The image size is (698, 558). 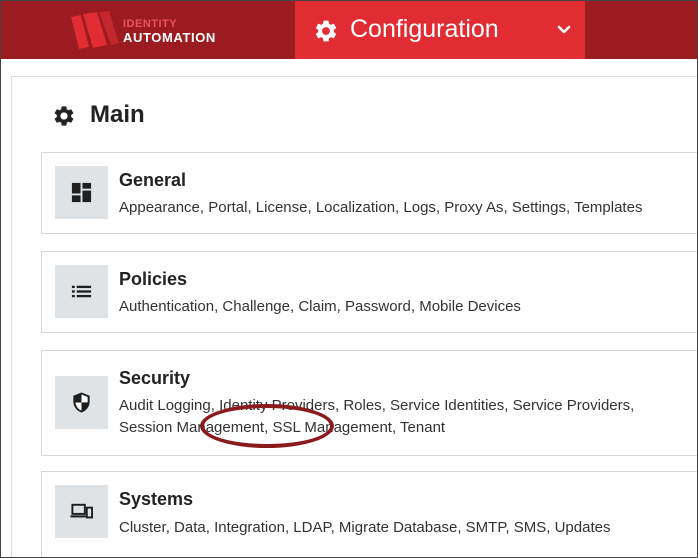 I want to click on card-link-mobile-devices: Mobile Devices, so click(x=470, y=306).